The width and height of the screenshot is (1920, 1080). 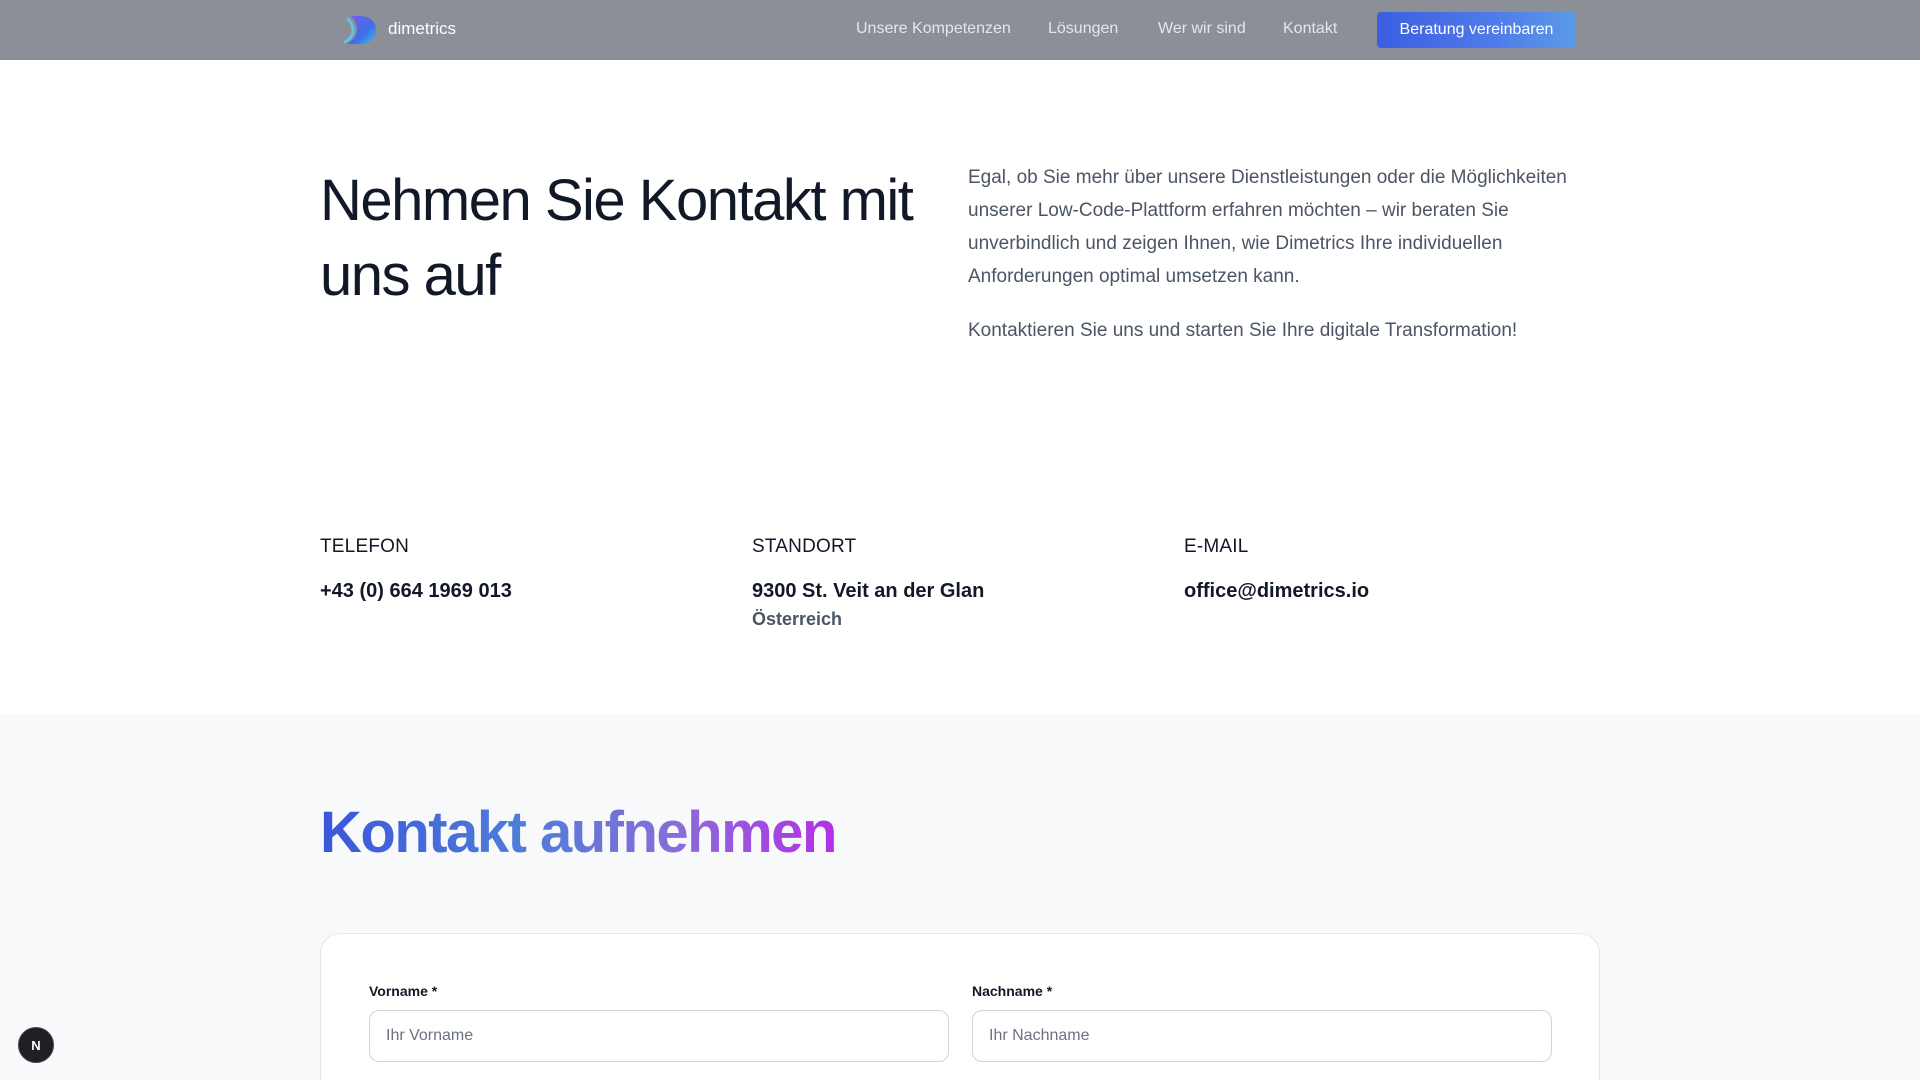 What do you see at coordinates (416, 591) in the screenshot?
I see `phone-value: +43 (0) 664 1969 013` at bounding box center [416, 591].